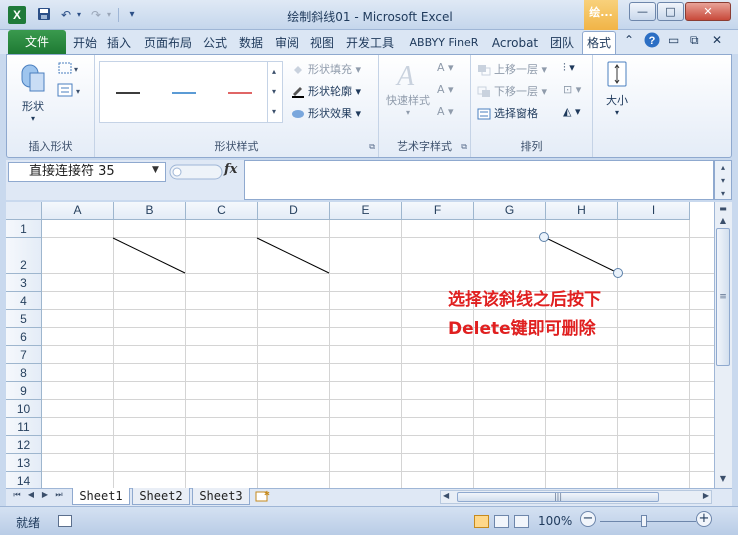  What do you see at coordinates (298, 92) in the screenshot?
I see `pen-outline-icon` at bounding box center [298, 92].